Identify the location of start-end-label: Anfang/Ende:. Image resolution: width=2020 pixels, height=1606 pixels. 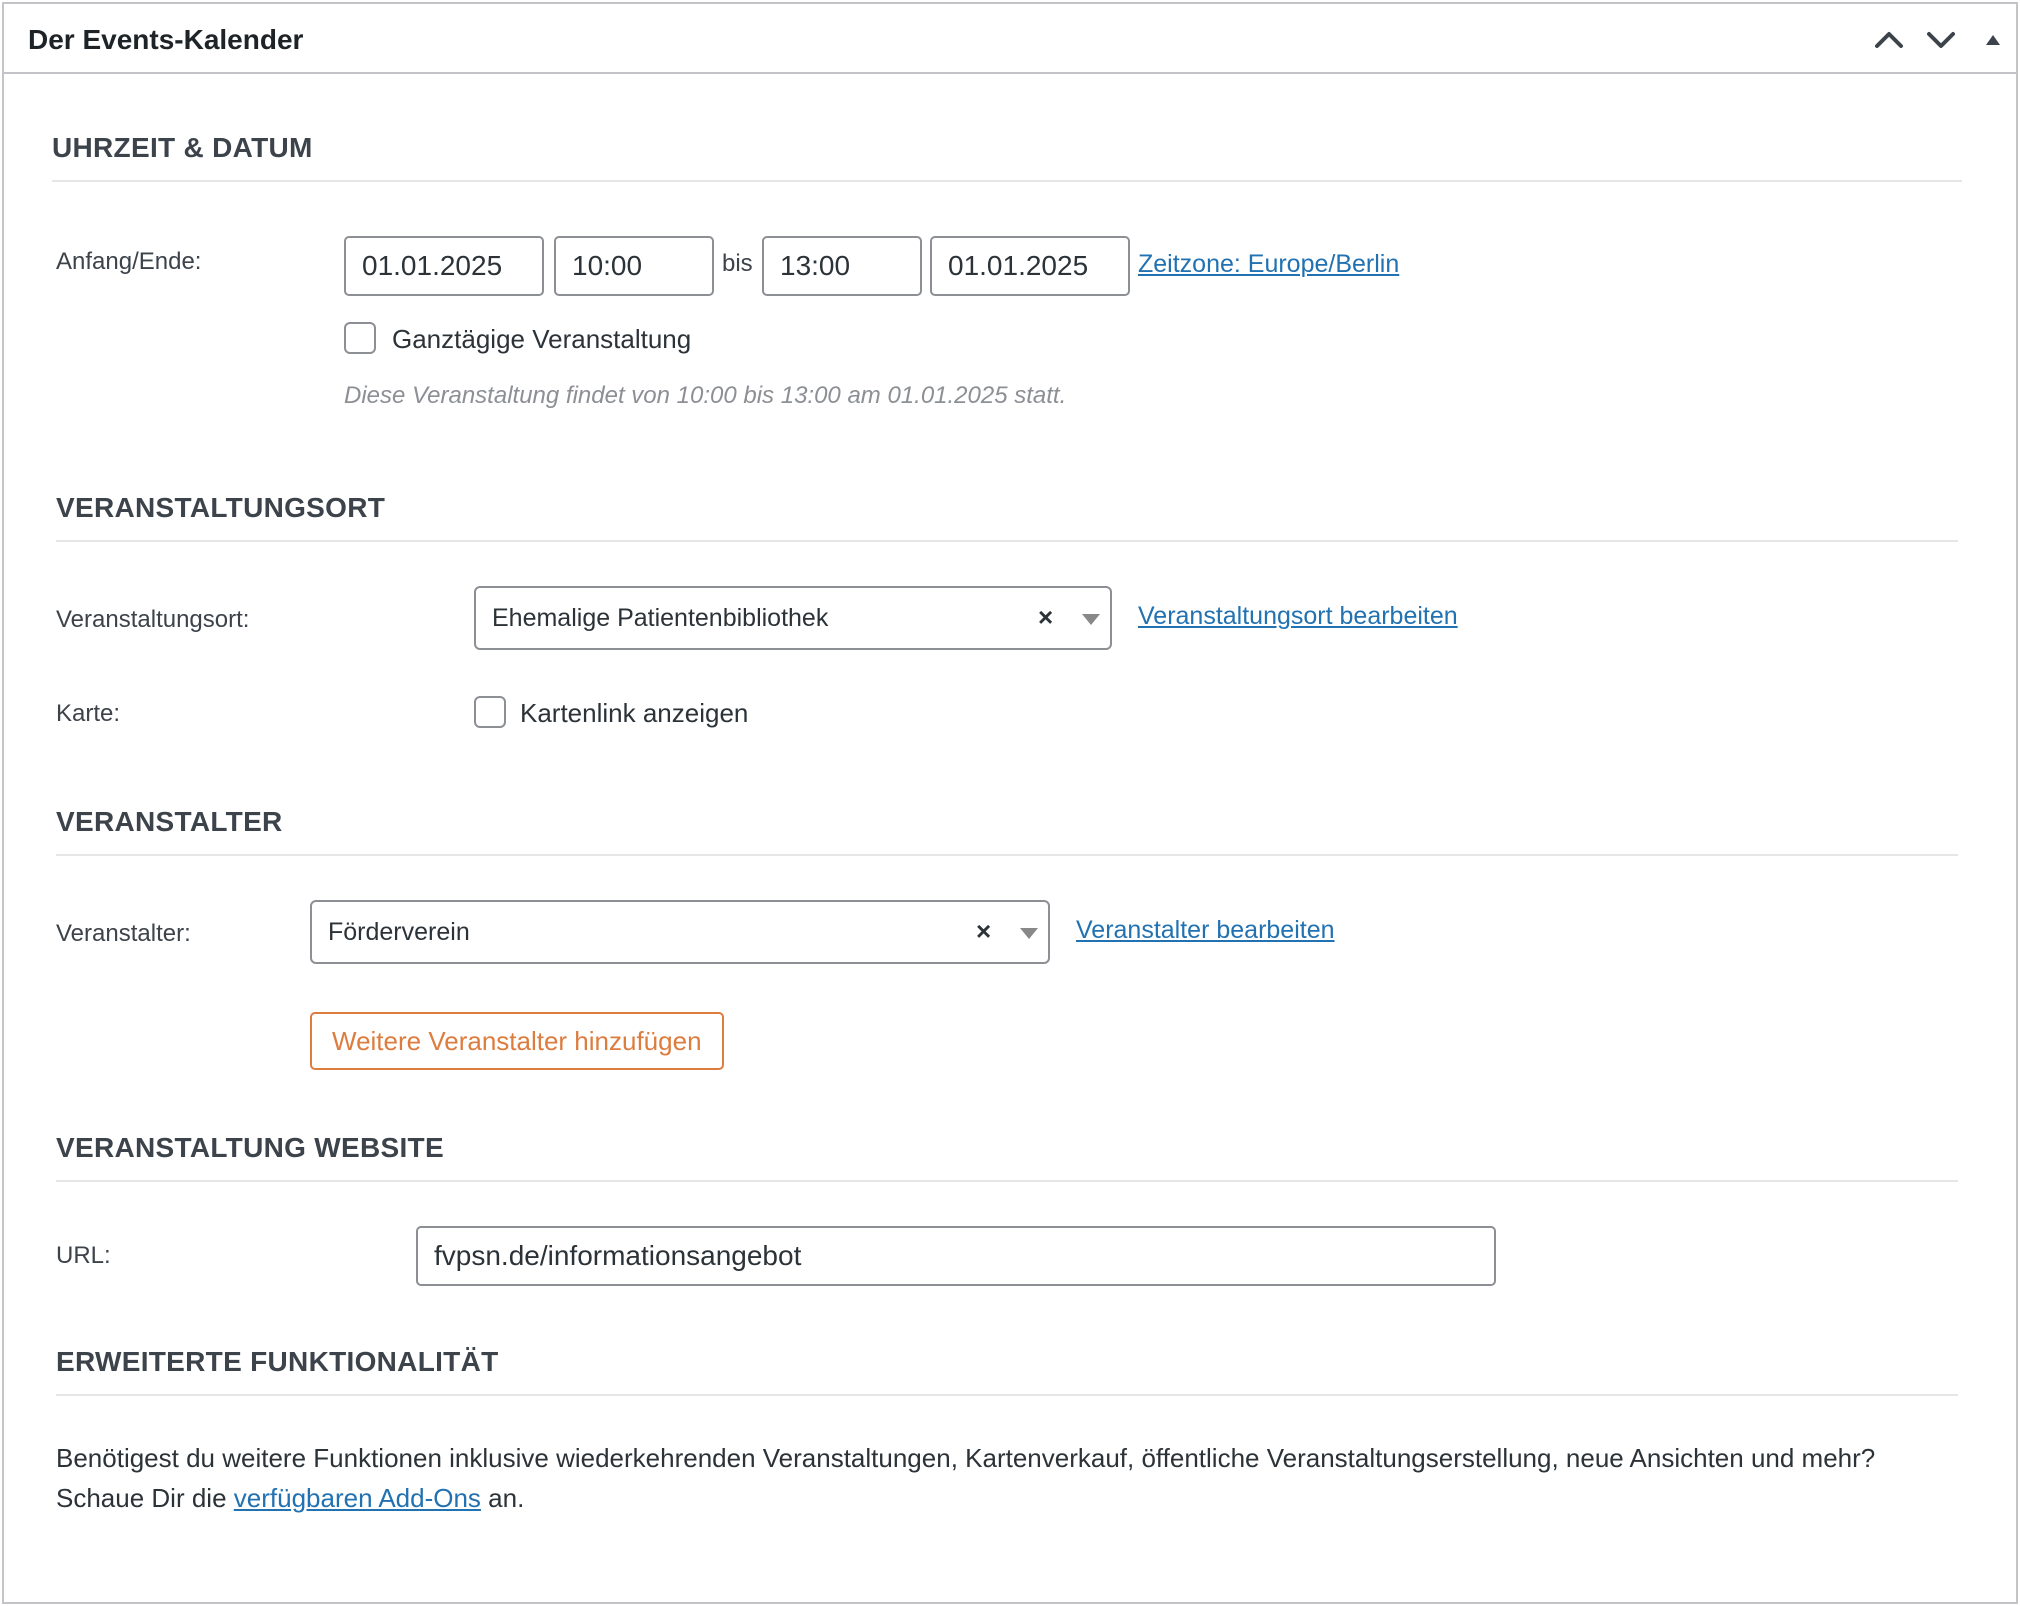
(129, 261).